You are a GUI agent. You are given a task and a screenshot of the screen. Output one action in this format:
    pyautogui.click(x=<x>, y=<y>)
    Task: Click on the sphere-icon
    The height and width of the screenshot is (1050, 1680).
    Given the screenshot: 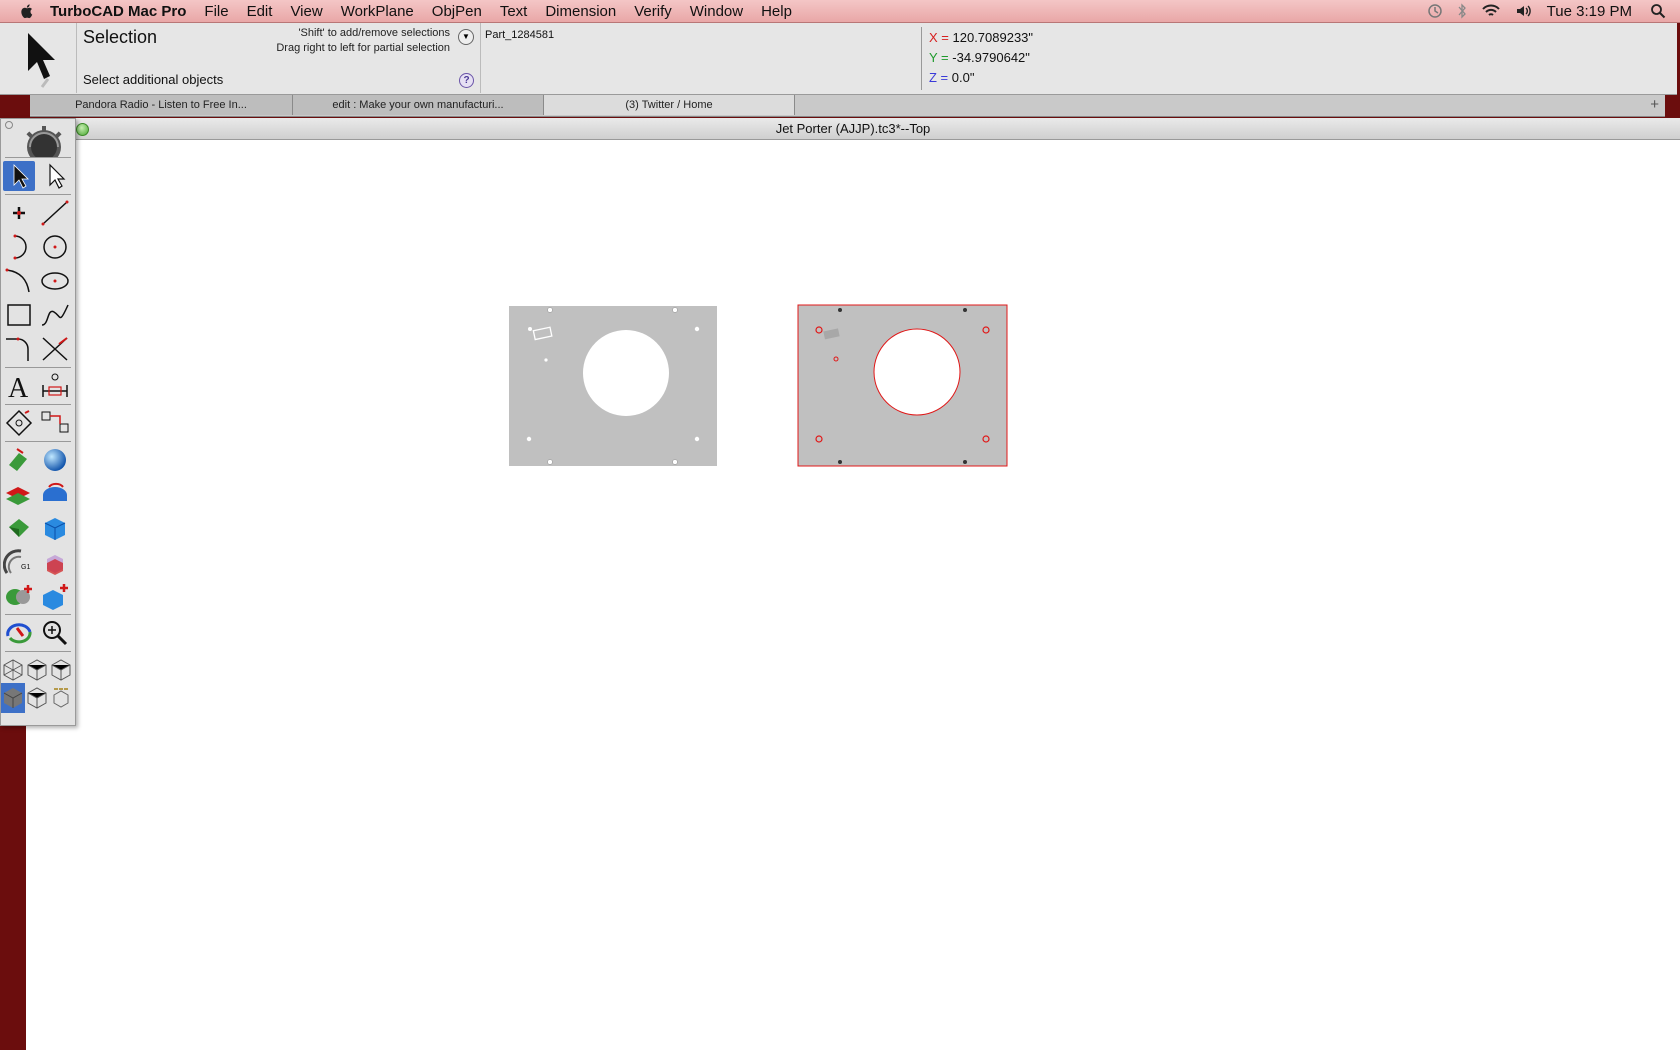 What is the action you would take?
    pyautogui.click(x=55, y=460)
    